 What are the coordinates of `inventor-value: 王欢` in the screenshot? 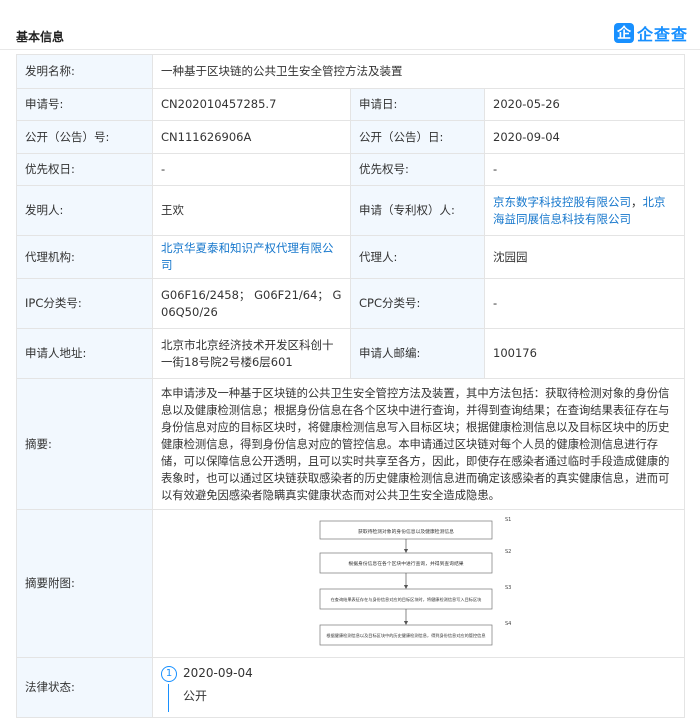 It's located at (251, 210).